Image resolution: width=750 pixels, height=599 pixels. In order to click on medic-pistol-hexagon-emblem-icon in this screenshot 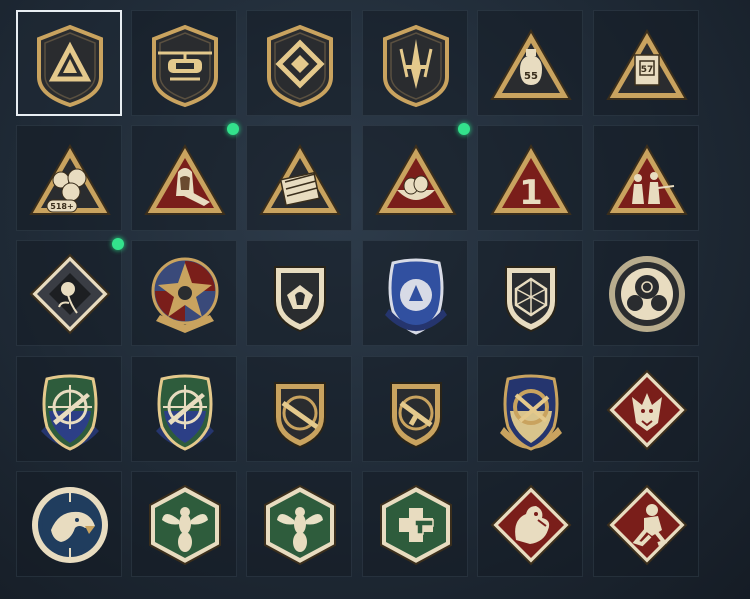, I will do `click(416, 525)`.